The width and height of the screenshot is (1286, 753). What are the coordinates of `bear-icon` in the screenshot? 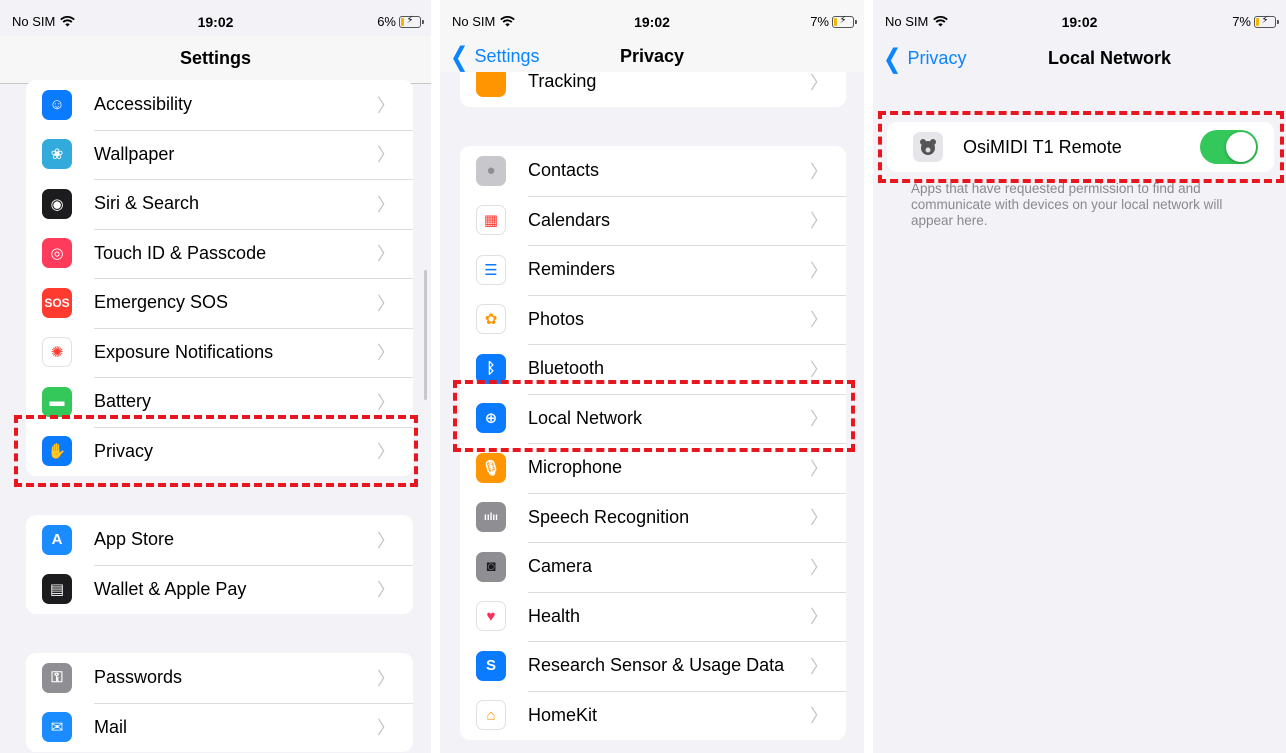 It's located at (928, 147).